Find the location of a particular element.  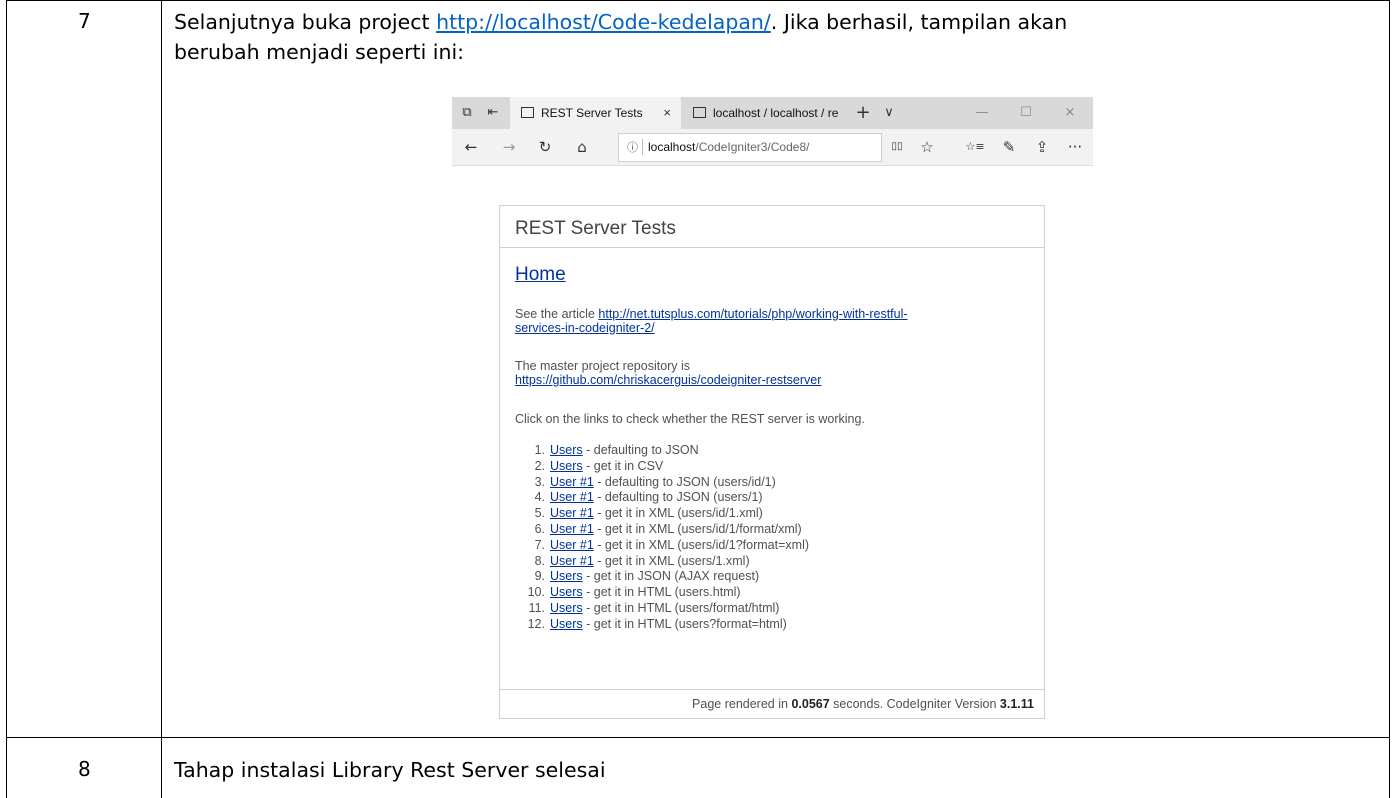

step-text: . Jika berhasil, tampilan akan is located at coordinates (919, 22).